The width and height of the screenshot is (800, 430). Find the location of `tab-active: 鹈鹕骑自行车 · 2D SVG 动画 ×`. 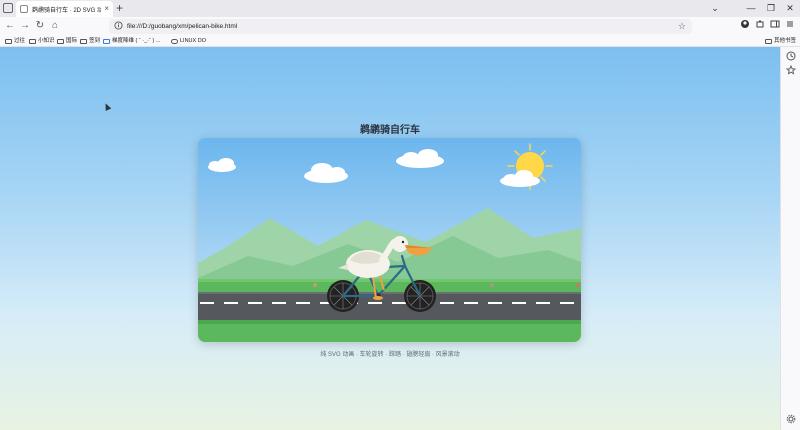

tab-active: 鹈鹕骑自行车 · 2D SVG 动画 × is located at coordinates (64, 9).